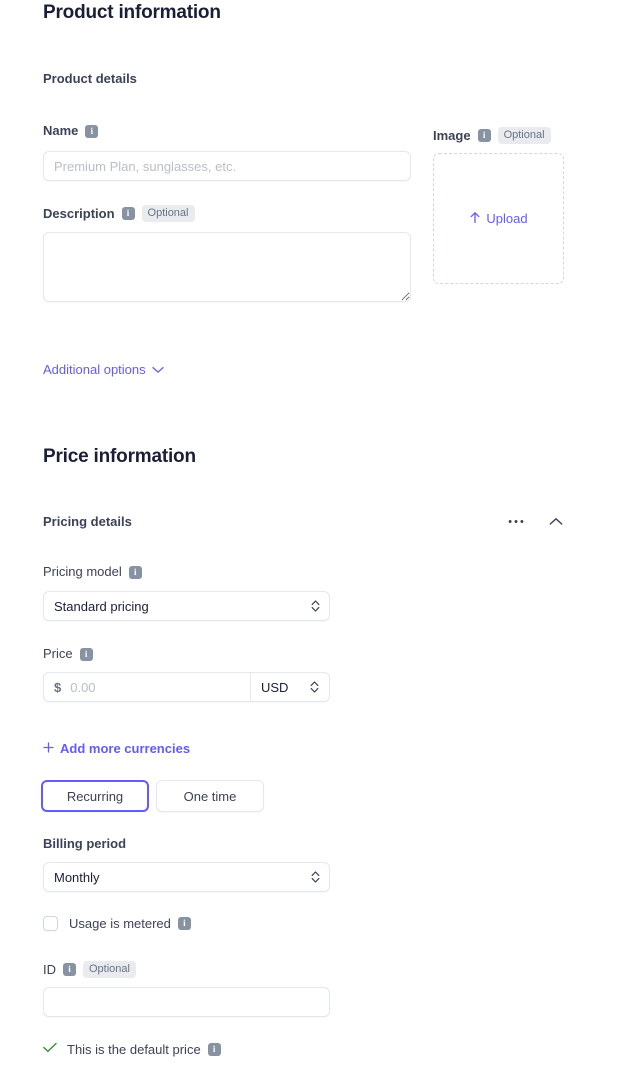 This screenshot has width=625, height=1080. Describe the element at coordinates (58, 687) in the screenshot. I see `currency-symbol: $` at that location.